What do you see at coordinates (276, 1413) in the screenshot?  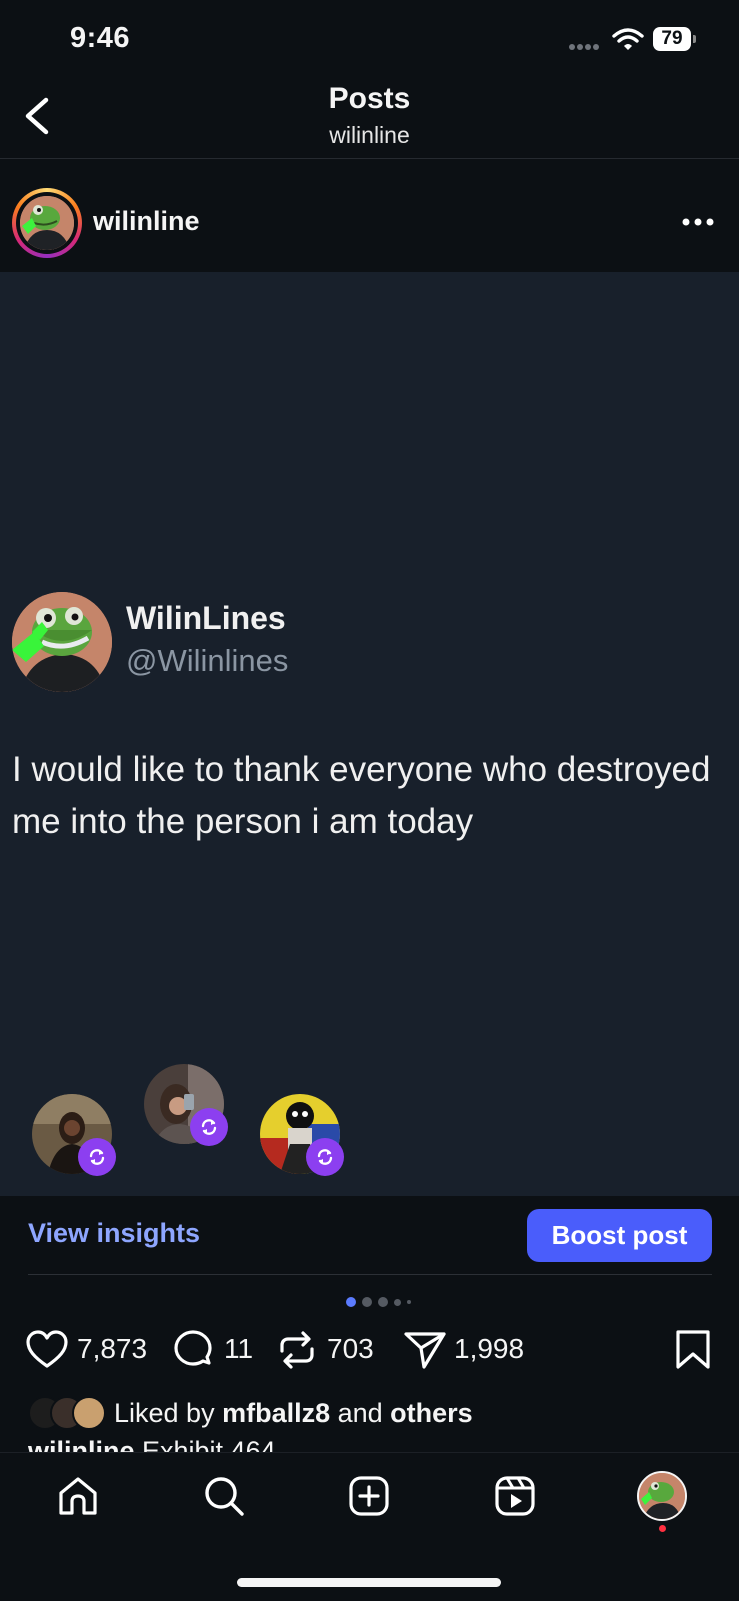 I see `liked-by-user: mfballz8` at bounding box center [276, 1413].